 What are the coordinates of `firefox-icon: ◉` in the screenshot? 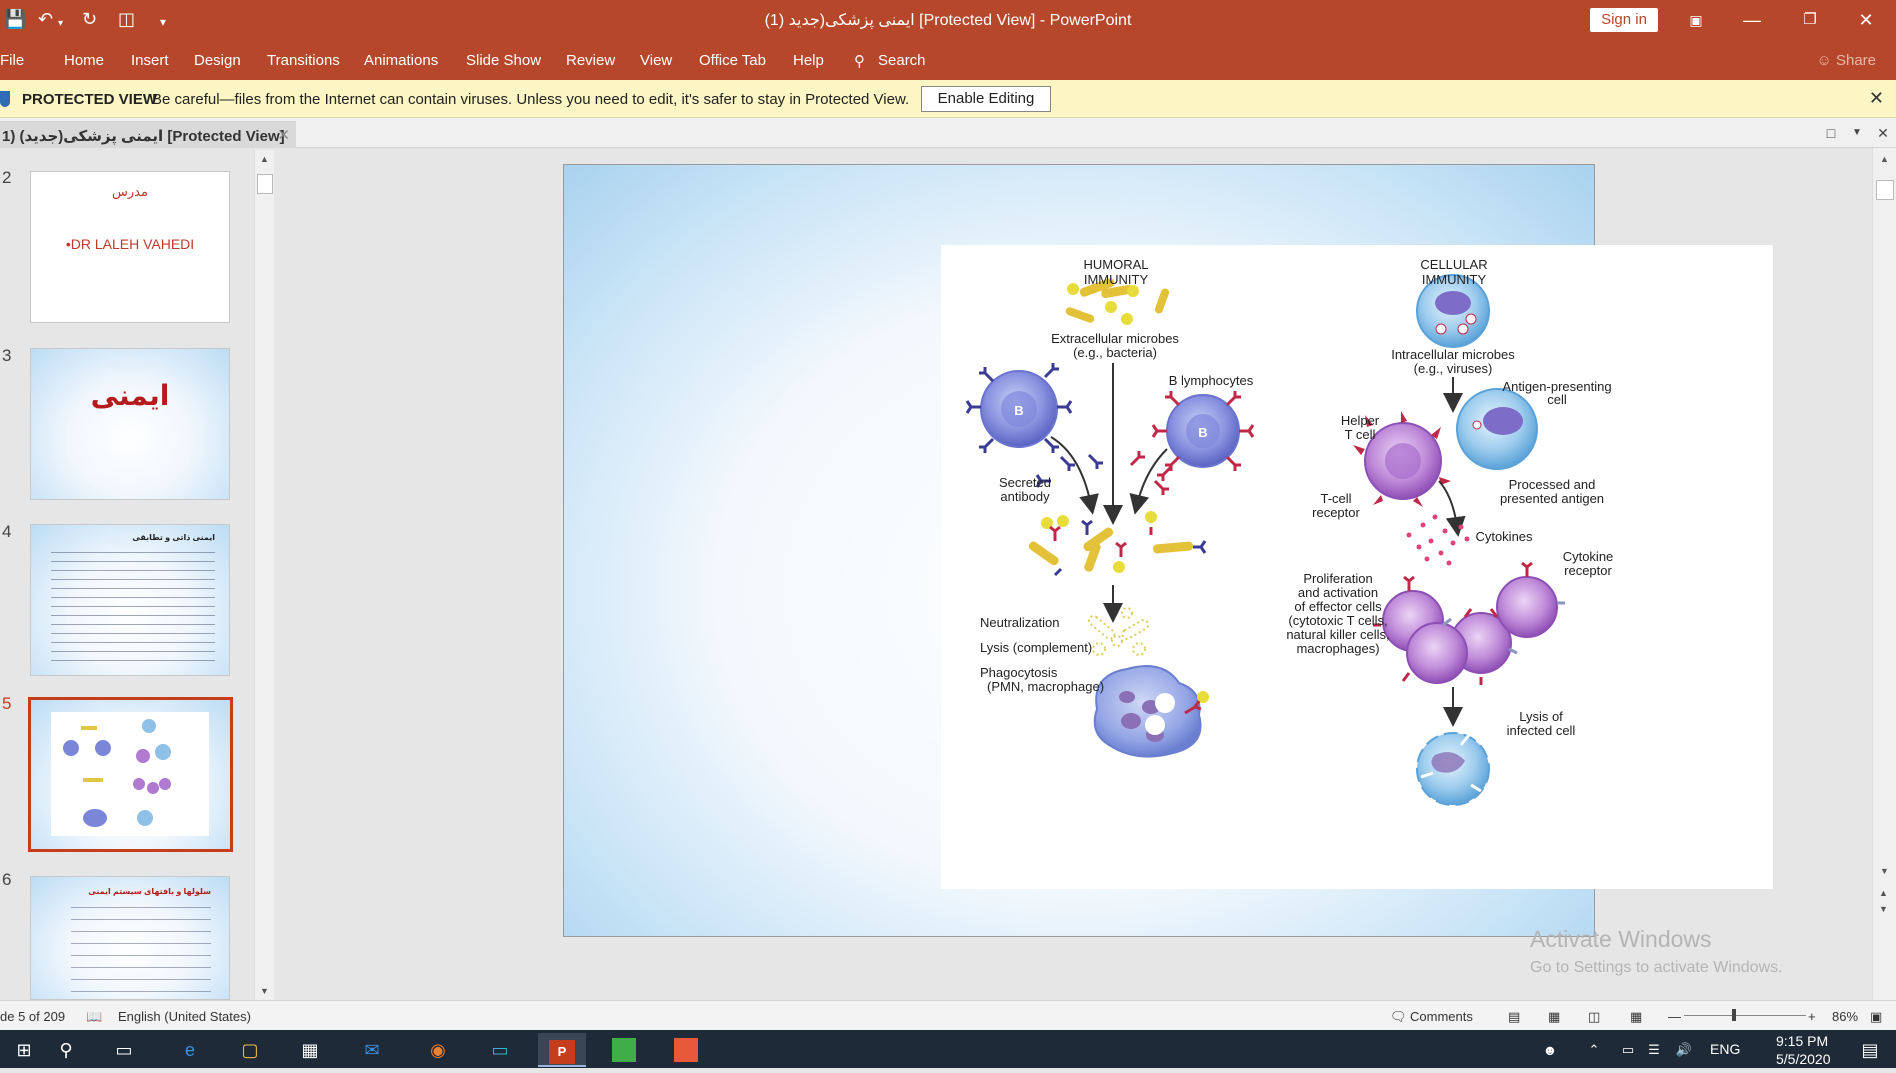 It's located at (438, 1050).